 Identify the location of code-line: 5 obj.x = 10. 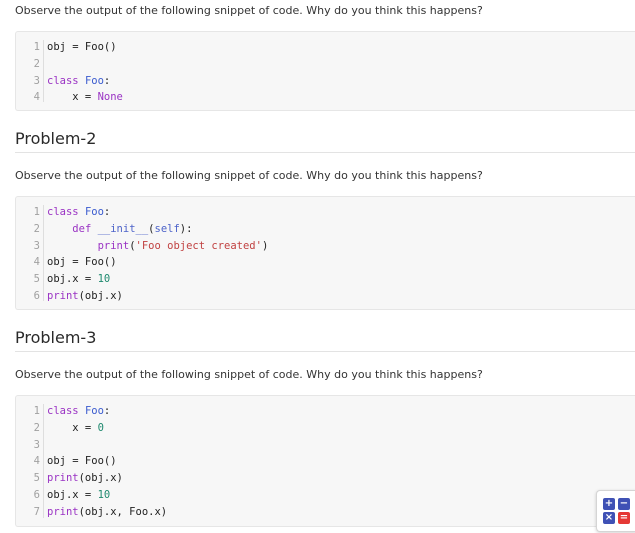
(325, 279).